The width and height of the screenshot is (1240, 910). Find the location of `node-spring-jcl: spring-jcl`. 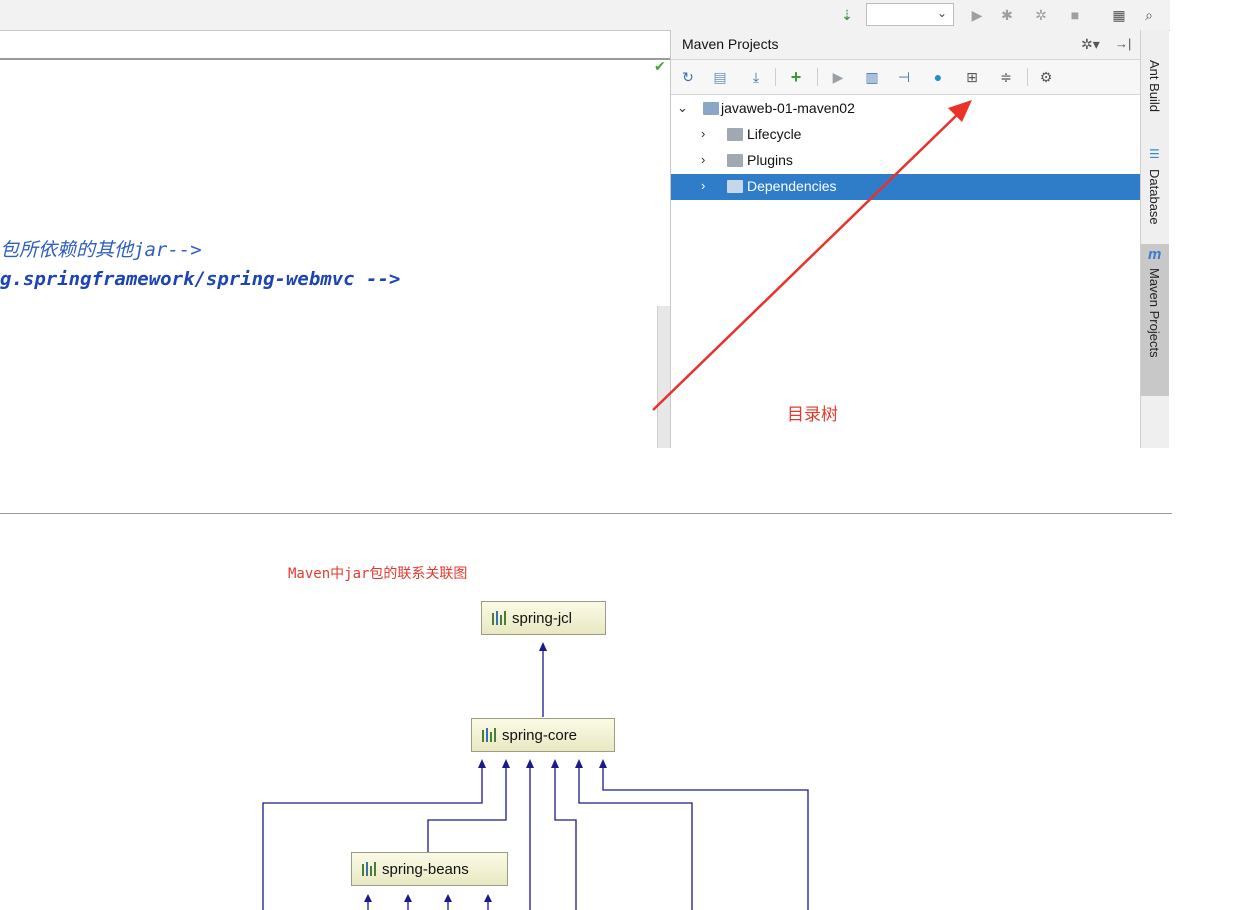

node-spring-jcl: spring-jcl is located at coordinates (543, 618).